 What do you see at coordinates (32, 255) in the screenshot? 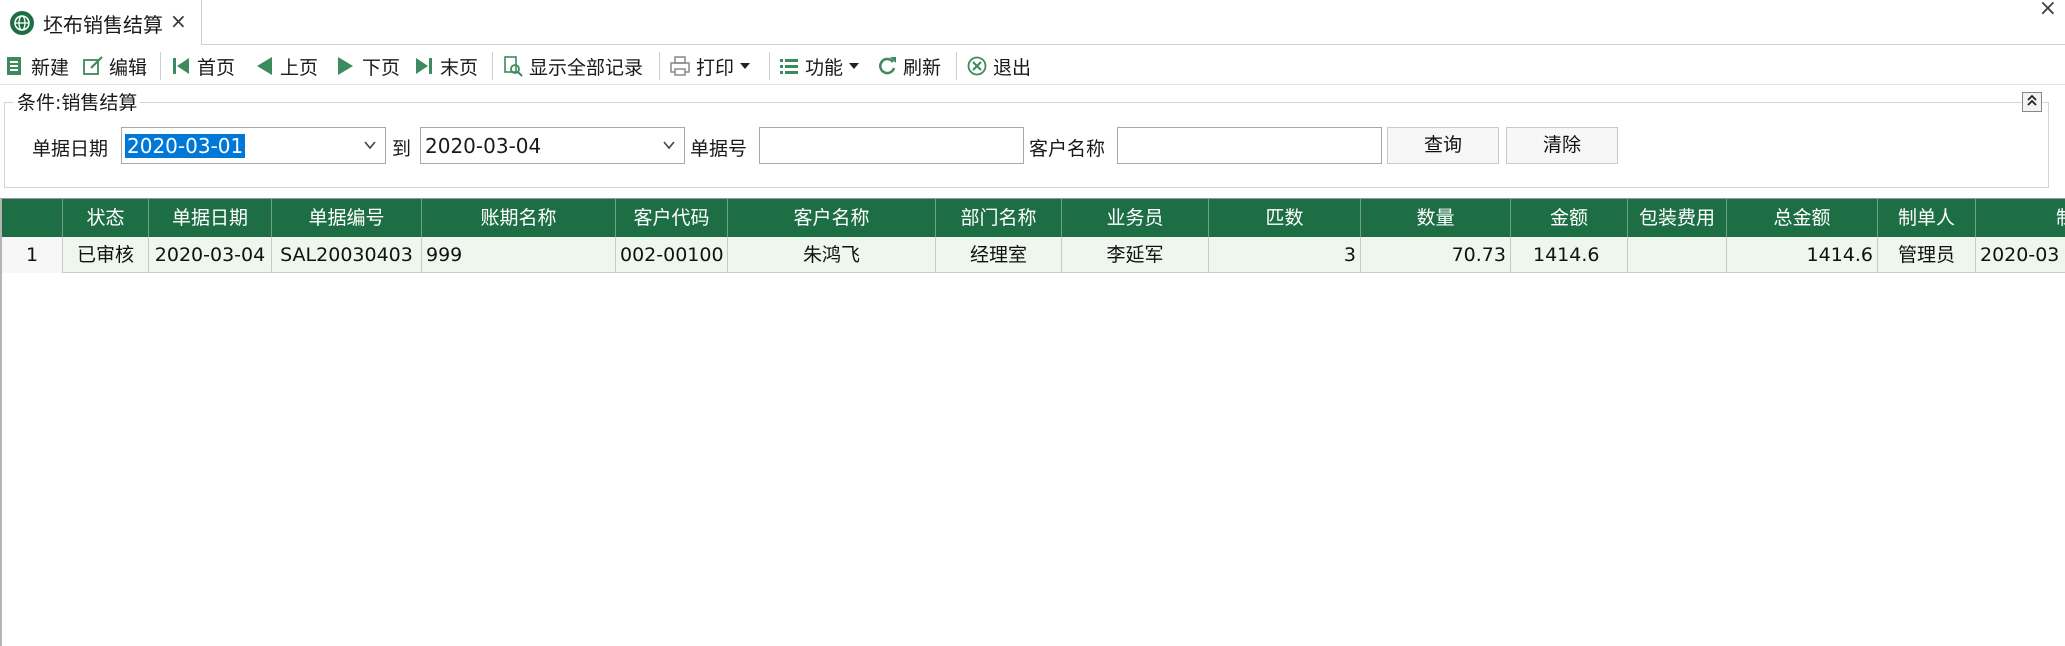
I see `row-number: 1` at bounding box center [32, 255].